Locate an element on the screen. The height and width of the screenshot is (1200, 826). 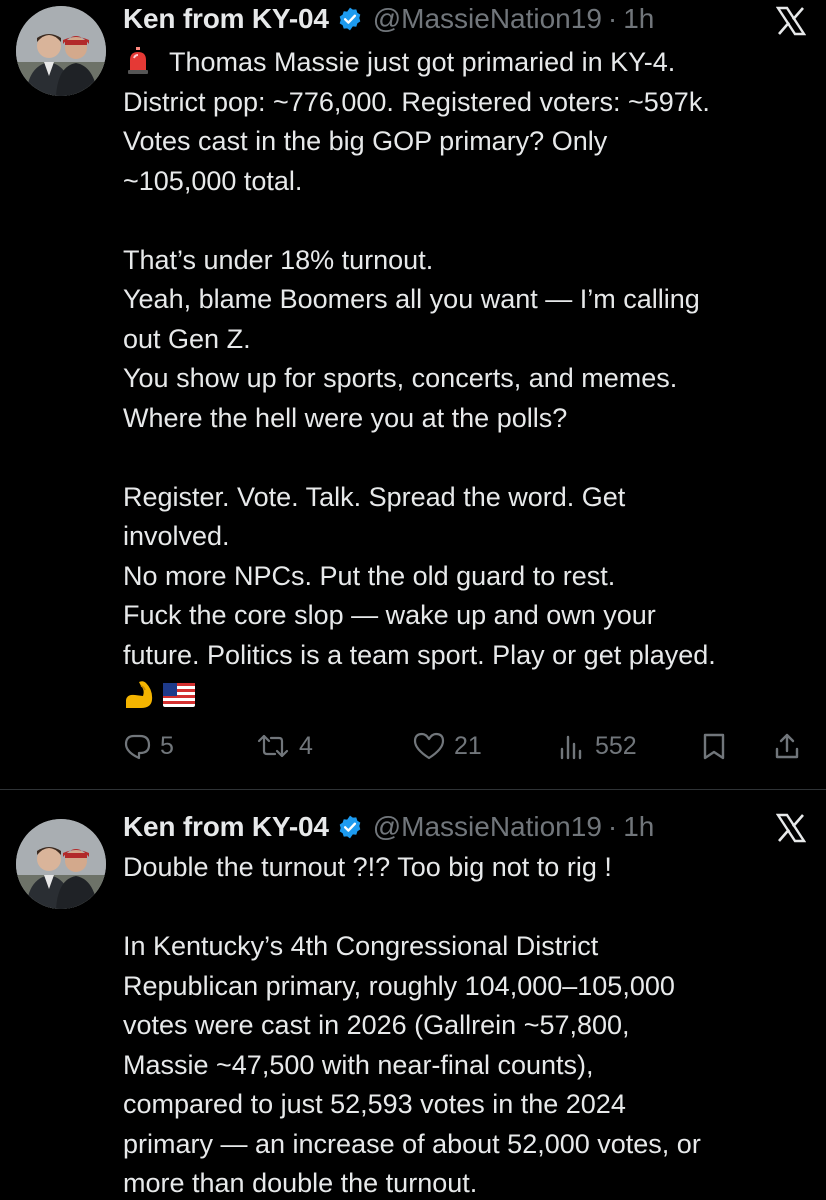
text-line: That’s under 18% turnout. is located at coordinates (278, 259).